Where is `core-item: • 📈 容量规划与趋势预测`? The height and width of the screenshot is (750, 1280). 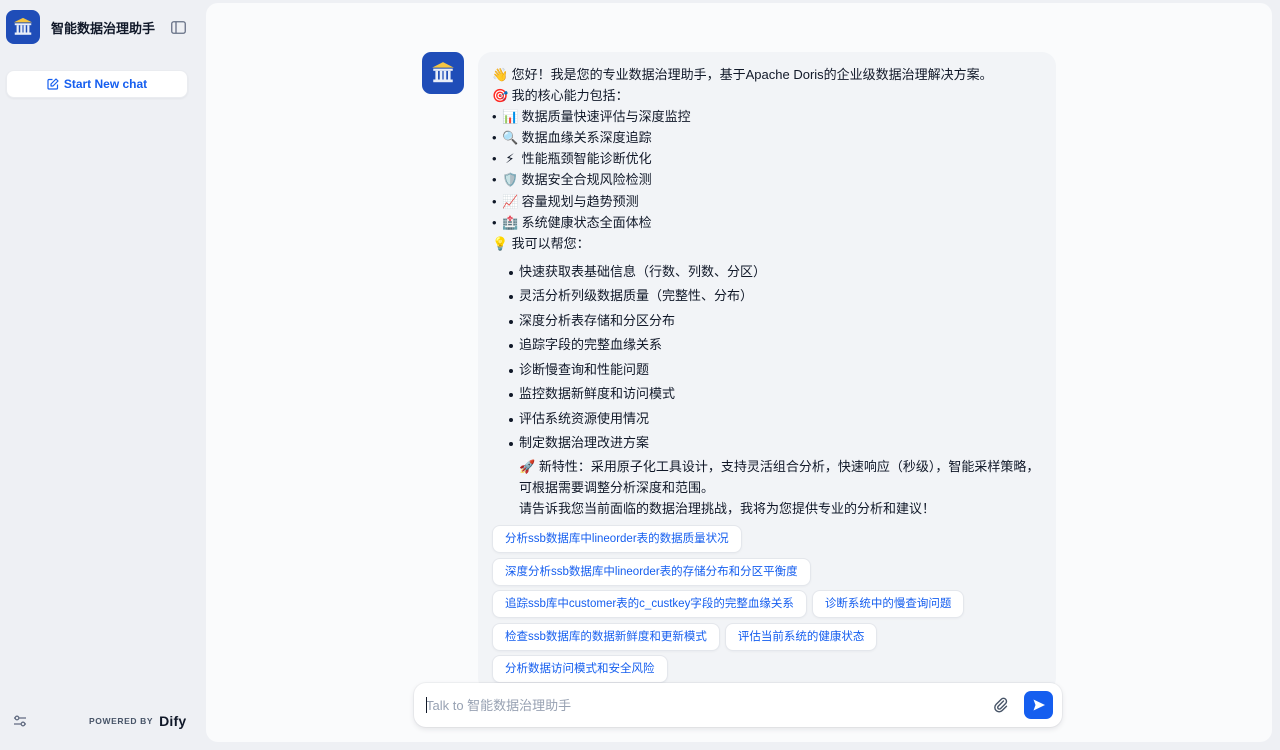
core-item: • 📈 容量规划与趋势预测 is located at coordinates (767, 201).